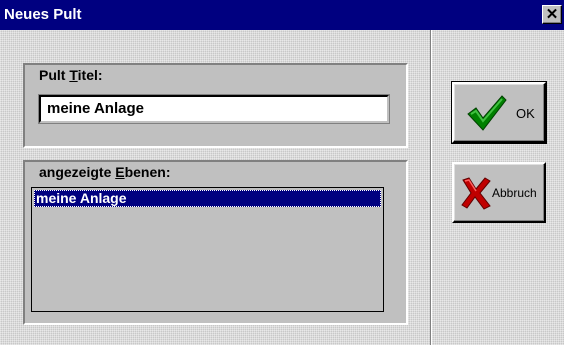  I want to click on title-bar: Neues Pult ✕, so click(282, 15).